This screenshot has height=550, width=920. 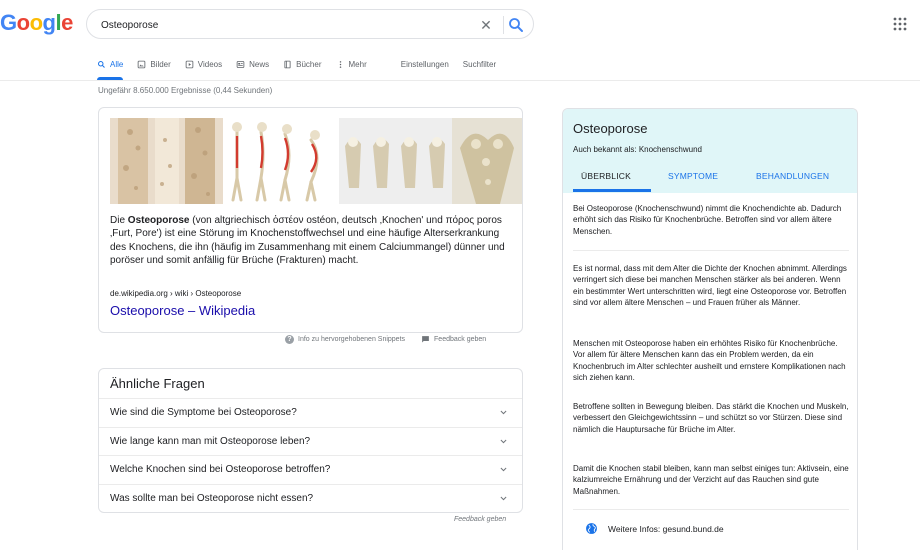 I want to click on tab-label: Videos, so click(x=210, y=64).